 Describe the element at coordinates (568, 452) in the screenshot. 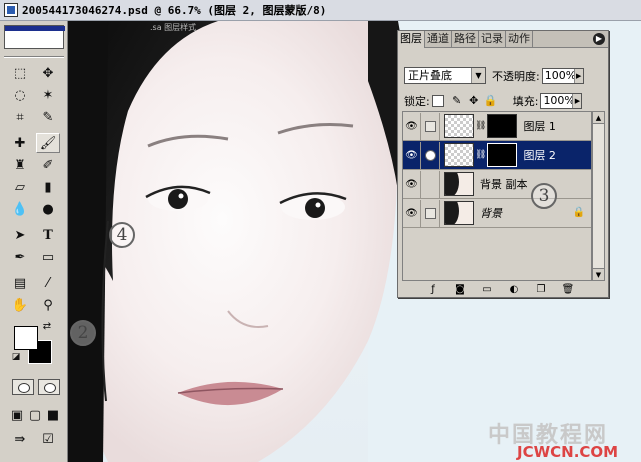

I see `watermark-en: JCWCN.COM` at that location.